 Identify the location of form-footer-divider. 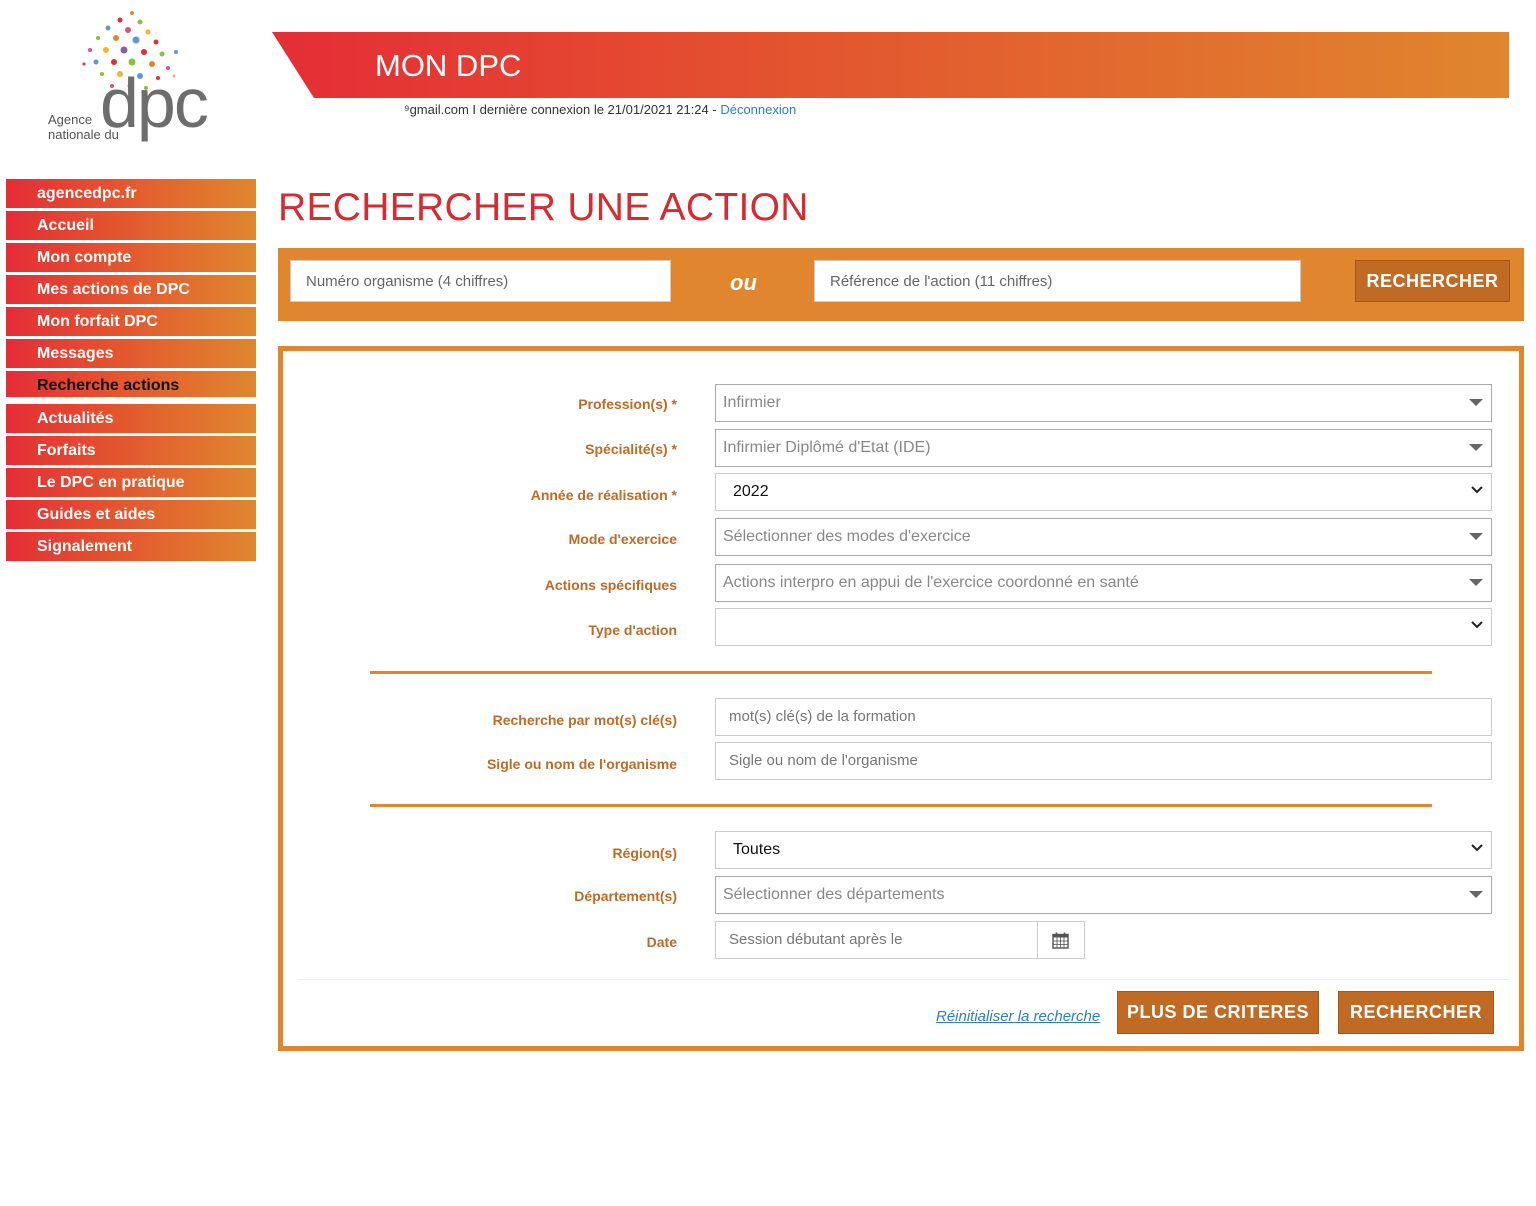
(903, 979).